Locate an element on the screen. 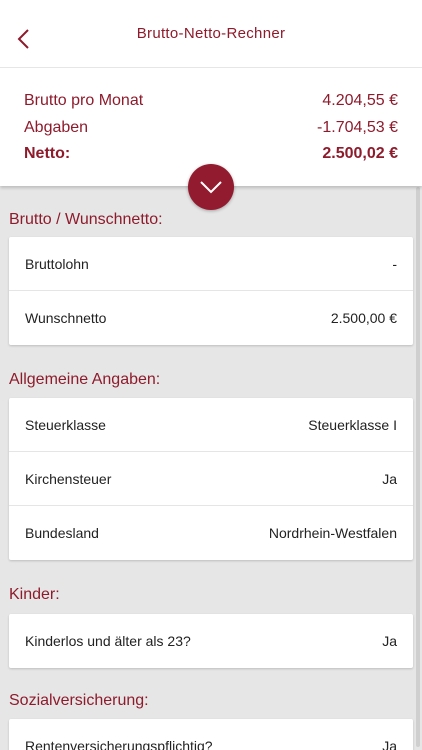  item-label: Wunschnetto is located at coordinates (66, 318).